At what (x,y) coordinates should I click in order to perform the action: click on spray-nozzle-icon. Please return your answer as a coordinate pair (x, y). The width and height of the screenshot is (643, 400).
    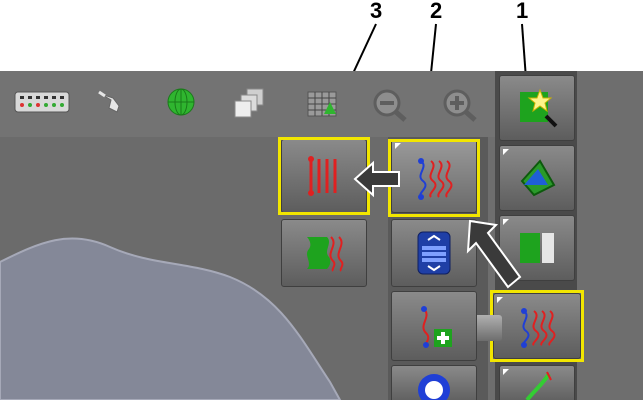
    Looking at the image, I should click on (110, 102).